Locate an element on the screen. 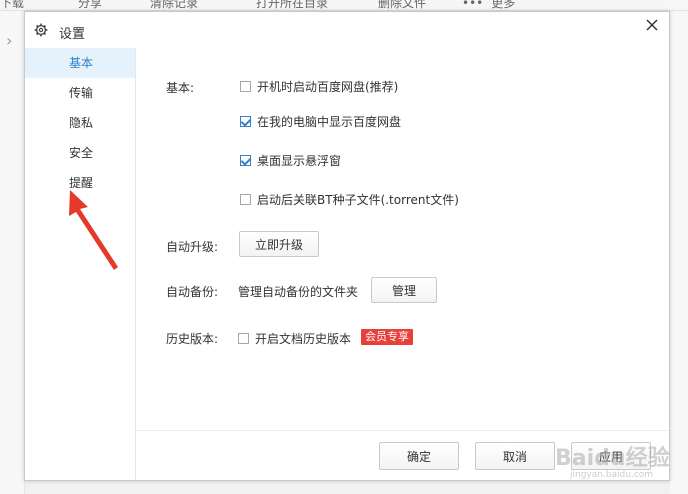 The image size is (688, 494). clear-icon is located at coordinates (138, 4).